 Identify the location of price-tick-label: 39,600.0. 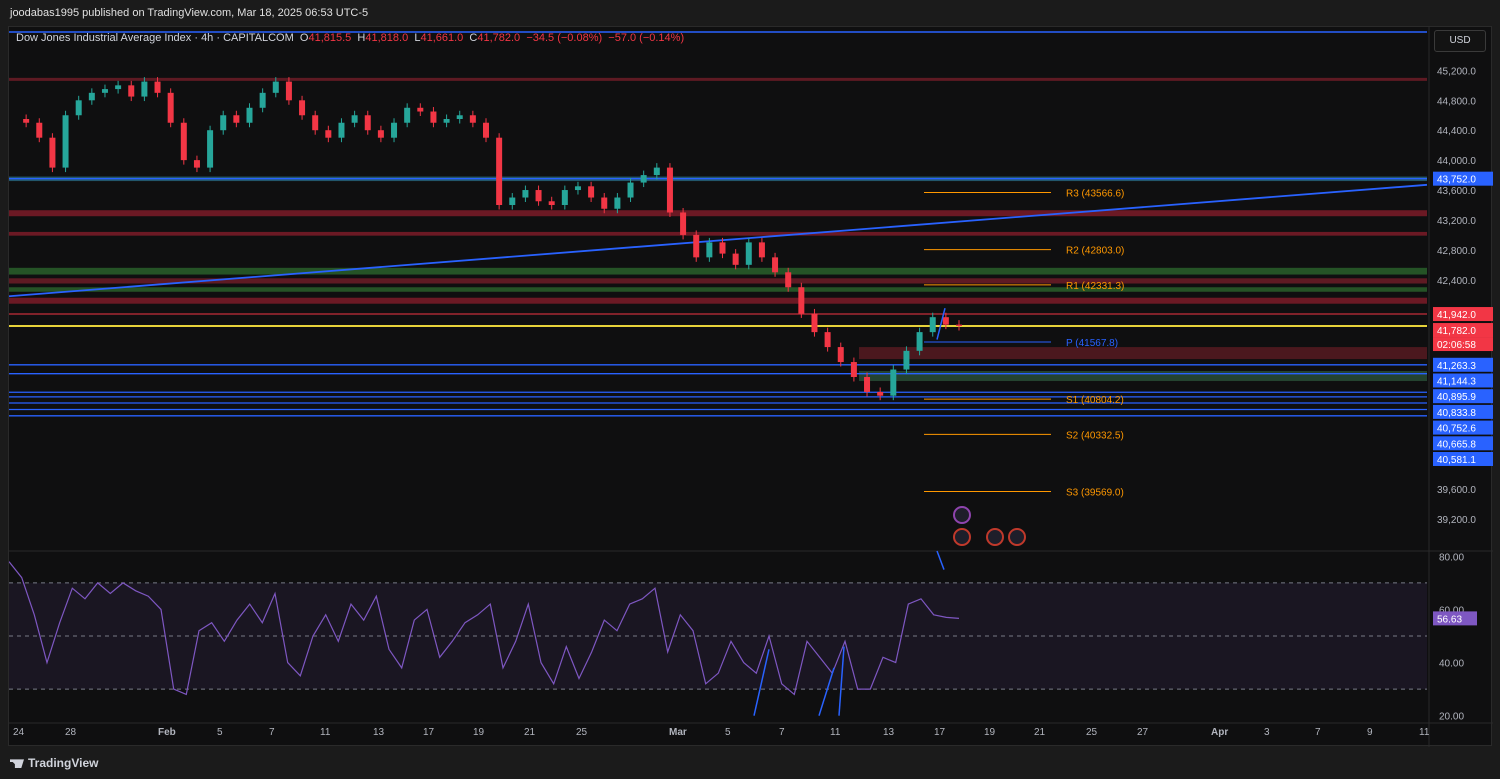
(1456, 490).